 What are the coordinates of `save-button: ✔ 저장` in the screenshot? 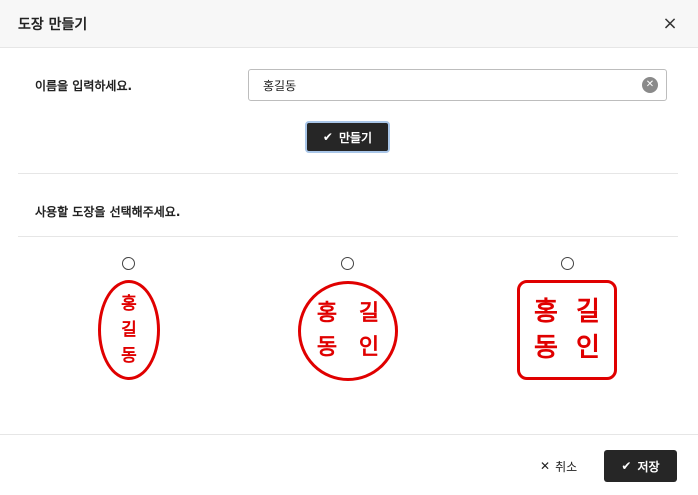 It's located at (640, 466).